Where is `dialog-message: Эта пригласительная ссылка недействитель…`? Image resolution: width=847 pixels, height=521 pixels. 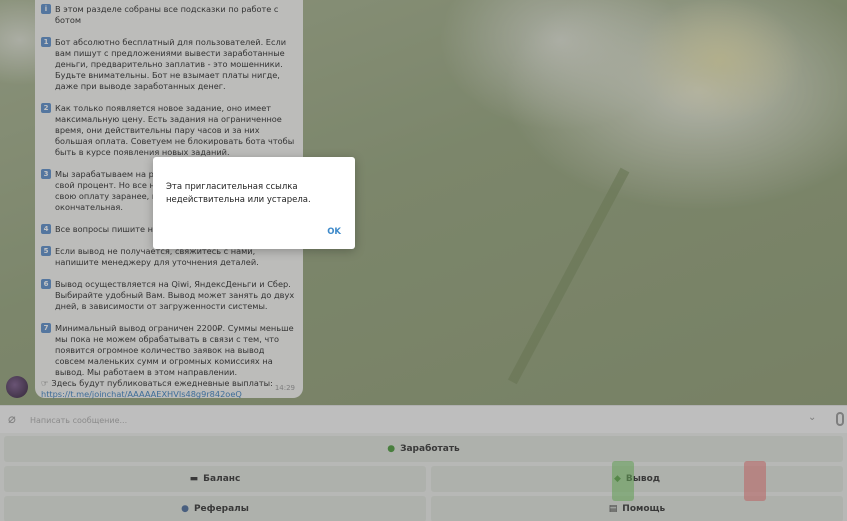 dialog-message: Эта пригласительная ссылка недействитель… is located at coordinates (238, 193).